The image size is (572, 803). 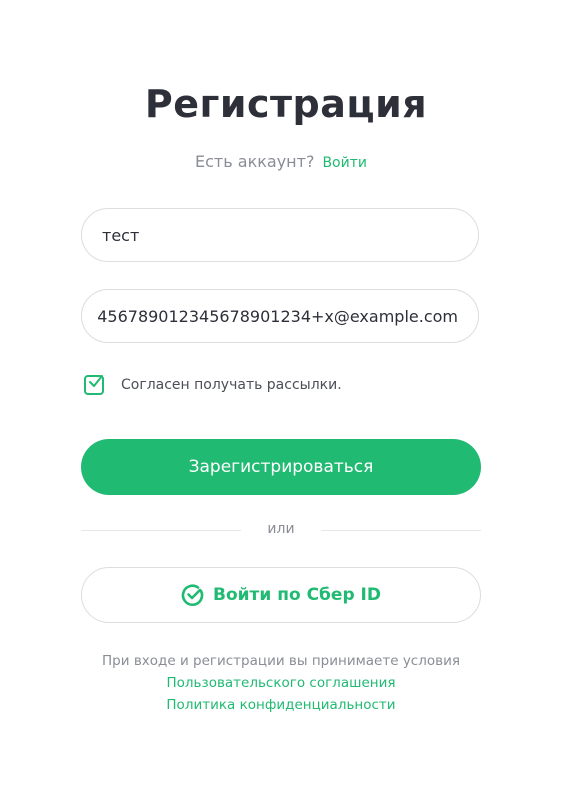 What do you see at coordinates (255, 161) in the screenshot?
I see `login-prompt-text: Есть аккаунт?` at bounding box center [255, 161].